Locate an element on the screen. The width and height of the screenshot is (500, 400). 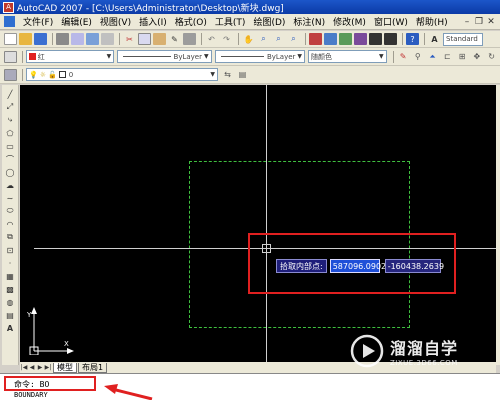
modify-toolbar-edge is located at coordinates (498, 225).